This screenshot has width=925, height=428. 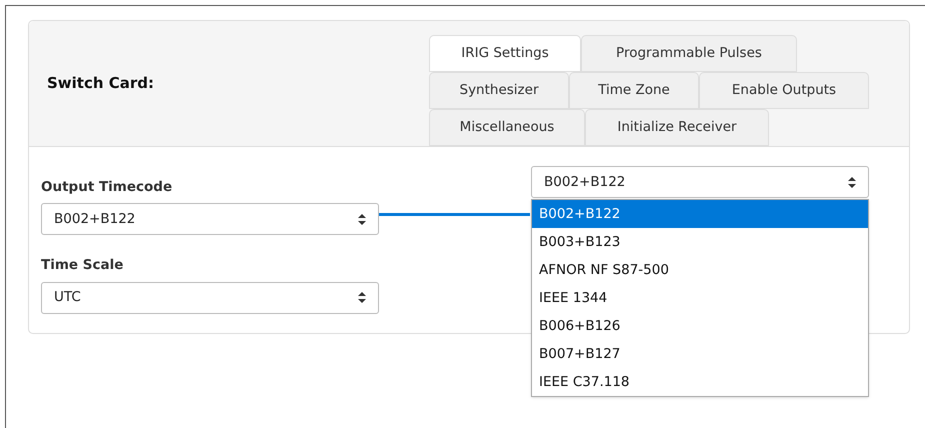 I want to click on tab: IRIG Settings, so click(x=505, y=53).